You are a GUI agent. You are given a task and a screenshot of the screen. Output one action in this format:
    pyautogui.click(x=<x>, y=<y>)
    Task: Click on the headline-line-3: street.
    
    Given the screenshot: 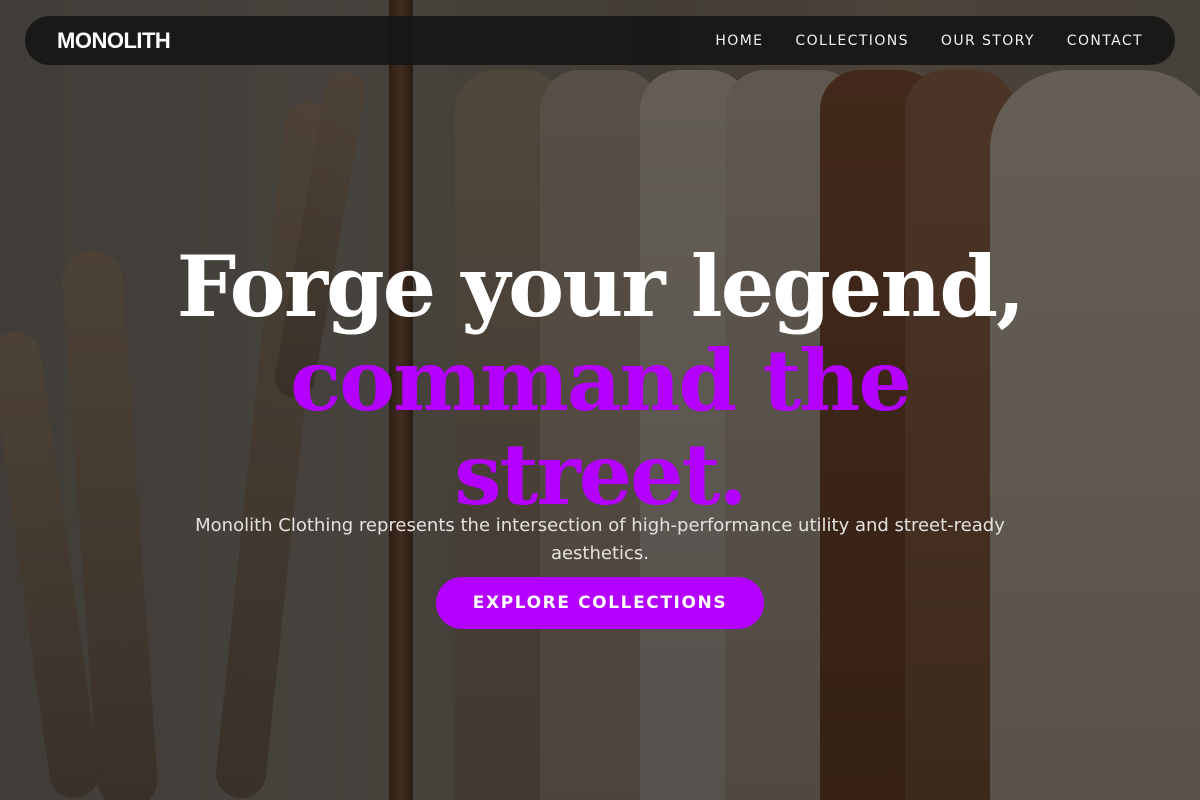 What is the action you would take?
    pyautogui.click(x=600, y=475)
    